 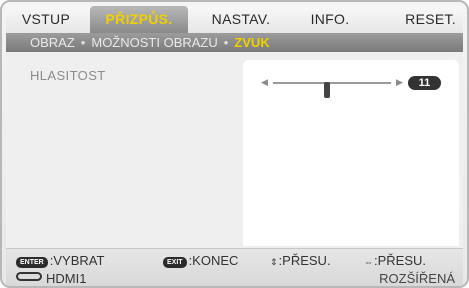 What do you see at coordinates (139, 19) in the screenshot?
I see `tab-prizpus: PŘIZPŮS.` at bounding box center [139, 19].